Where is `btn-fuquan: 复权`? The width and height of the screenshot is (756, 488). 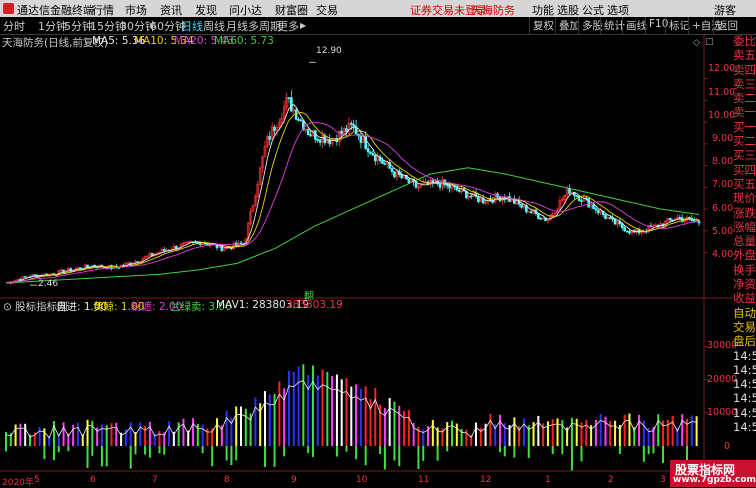 btn-fuquan: 复权 is located at coordinates (543, 26).